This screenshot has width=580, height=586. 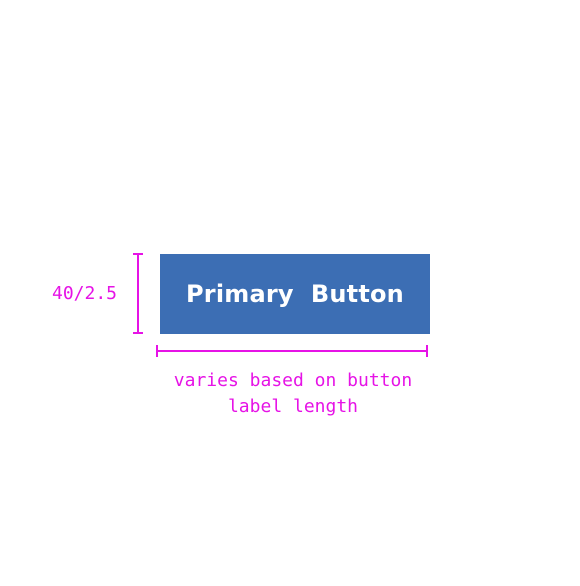 I want to click on primary-button: Primary Button, so click(x=295, y=294).